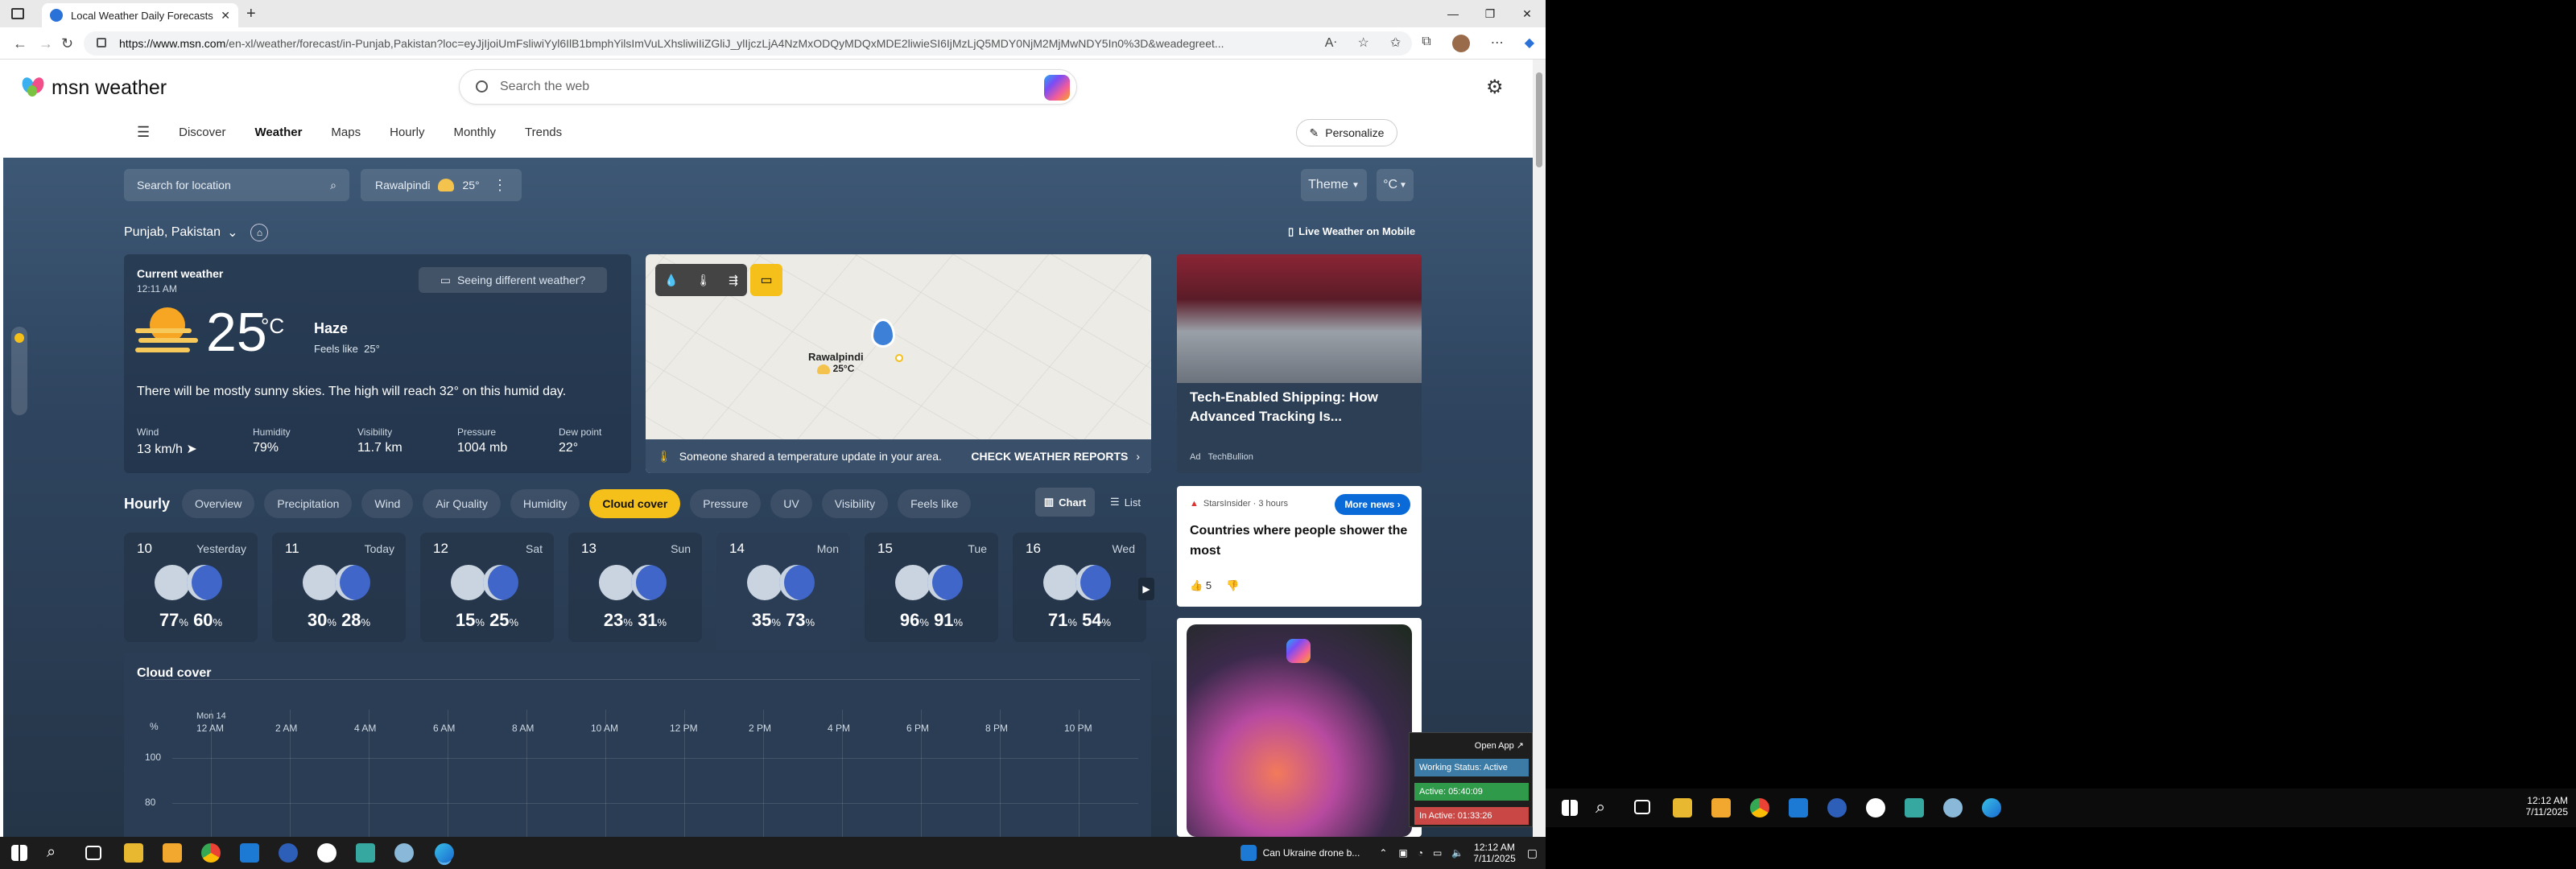 The image size is (2576, 869). What do you see at coordinates (733, 280) in the screenshot?
I see `wind-layer-icon: ⇶` at bounding box center [733, 280].